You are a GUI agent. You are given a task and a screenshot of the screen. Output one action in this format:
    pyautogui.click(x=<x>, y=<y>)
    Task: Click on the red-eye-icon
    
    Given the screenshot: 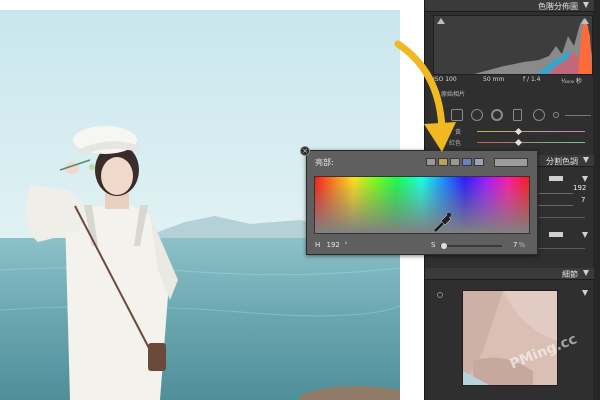 What is the action you would take?
    pyautogui.click(x=497, y=115)
    